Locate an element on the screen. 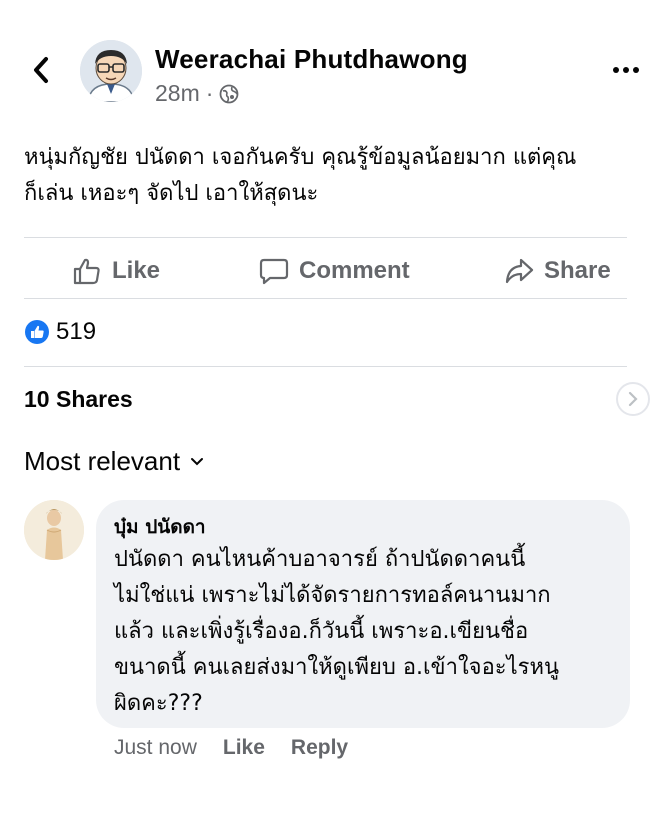 The image size is (651, 813). shares-count: 10 Shares is located at coordinates (78, 399).